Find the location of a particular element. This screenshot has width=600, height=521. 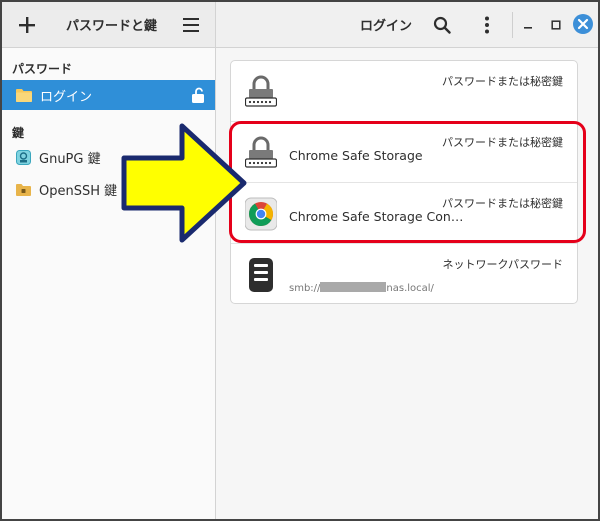

app-title: パスワードと鍵 is located at coordinates (112, 26).